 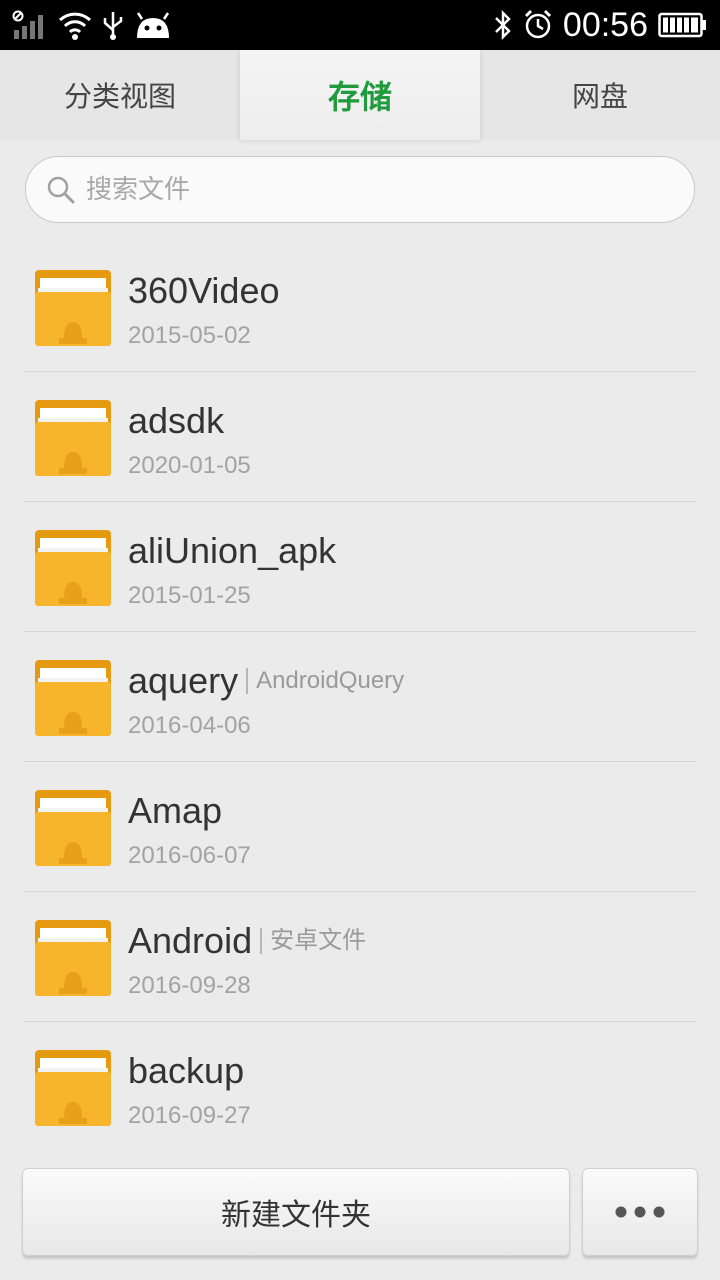 What do you see at coordinates (183, 680) in the screenshot?
I see `file-name: aquery` at bounding box center [183, 680].